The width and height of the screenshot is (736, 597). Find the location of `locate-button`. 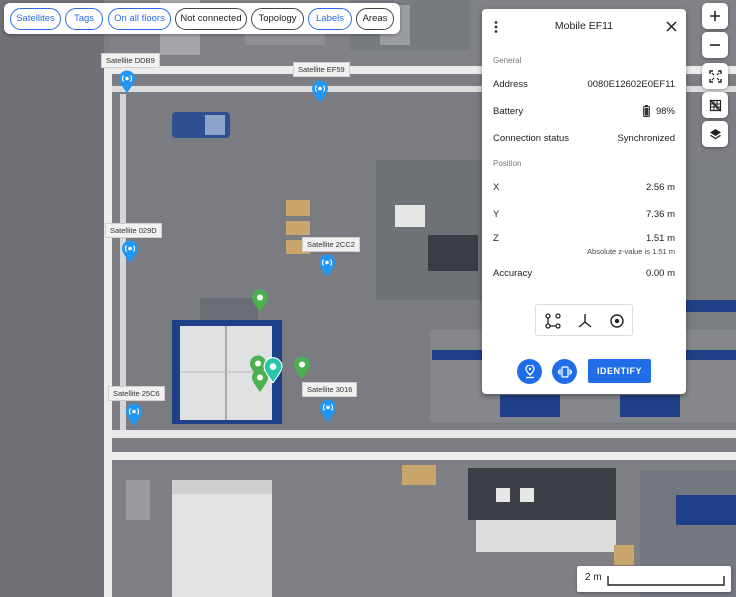

locate-button is located at coordinates (529, 371).